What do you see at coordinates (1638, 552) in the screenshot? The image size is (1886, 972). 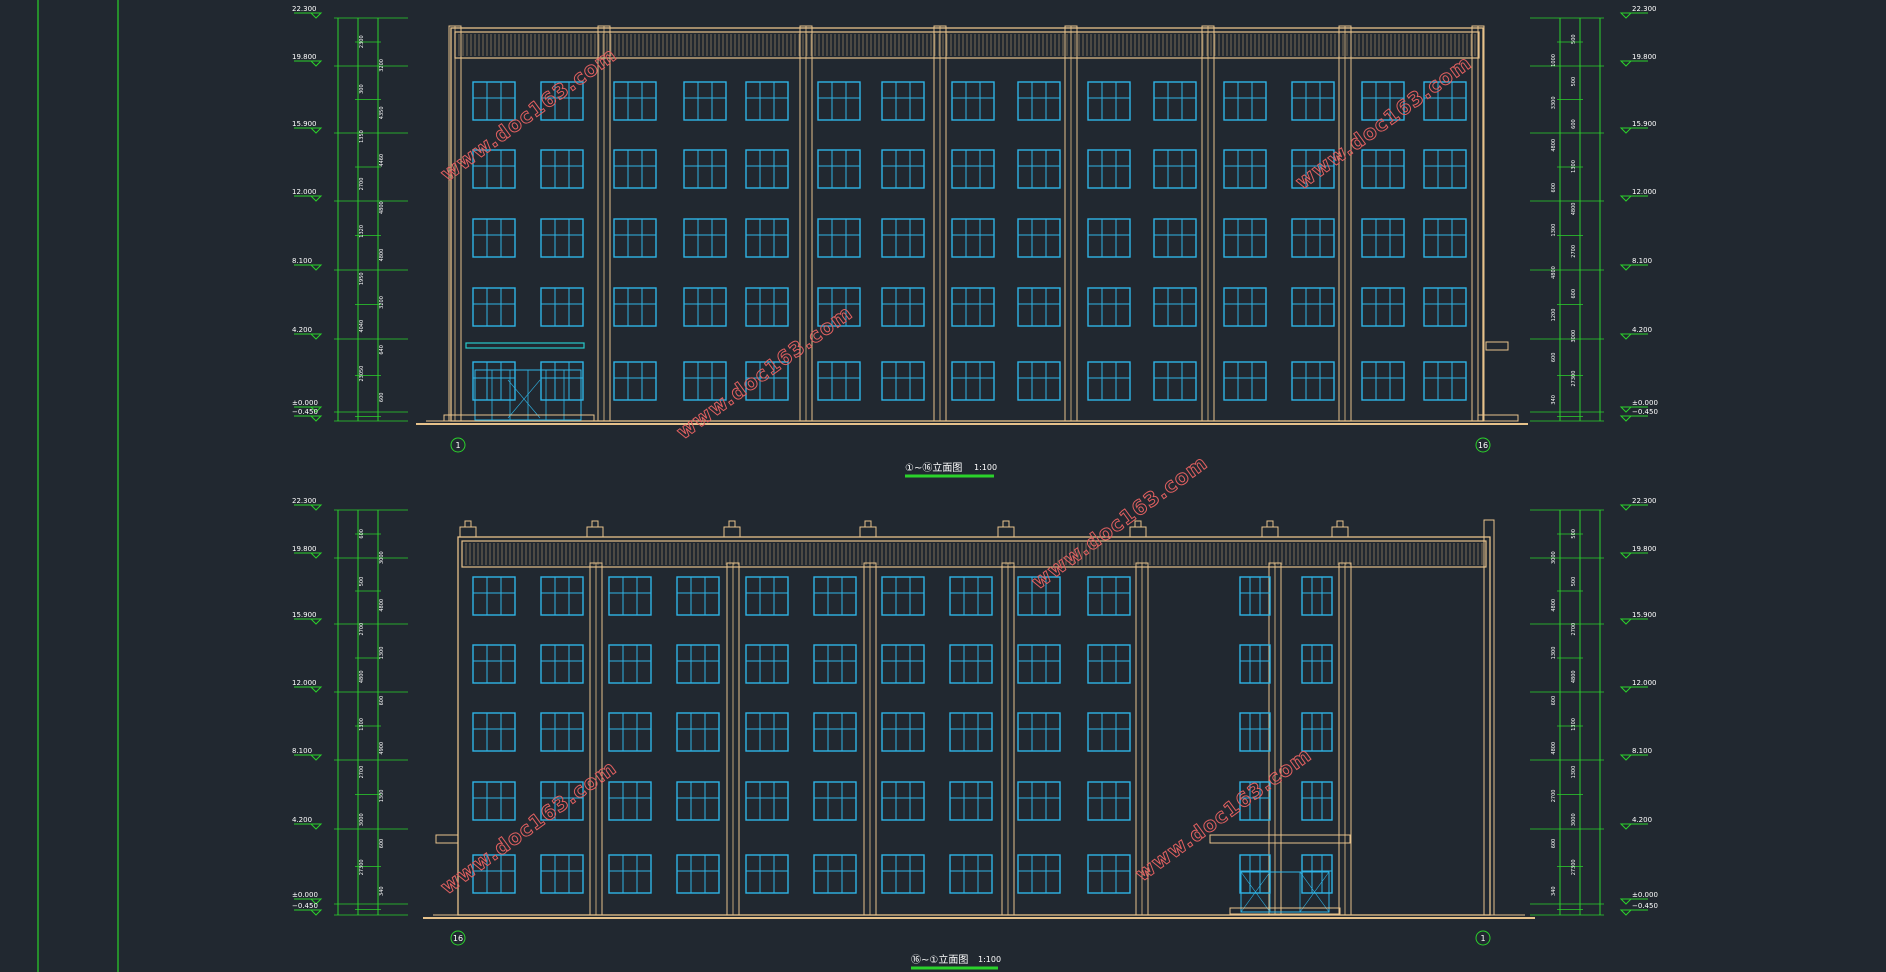 I see `level-mark: 19.800` at bounding box center [1638, 552].